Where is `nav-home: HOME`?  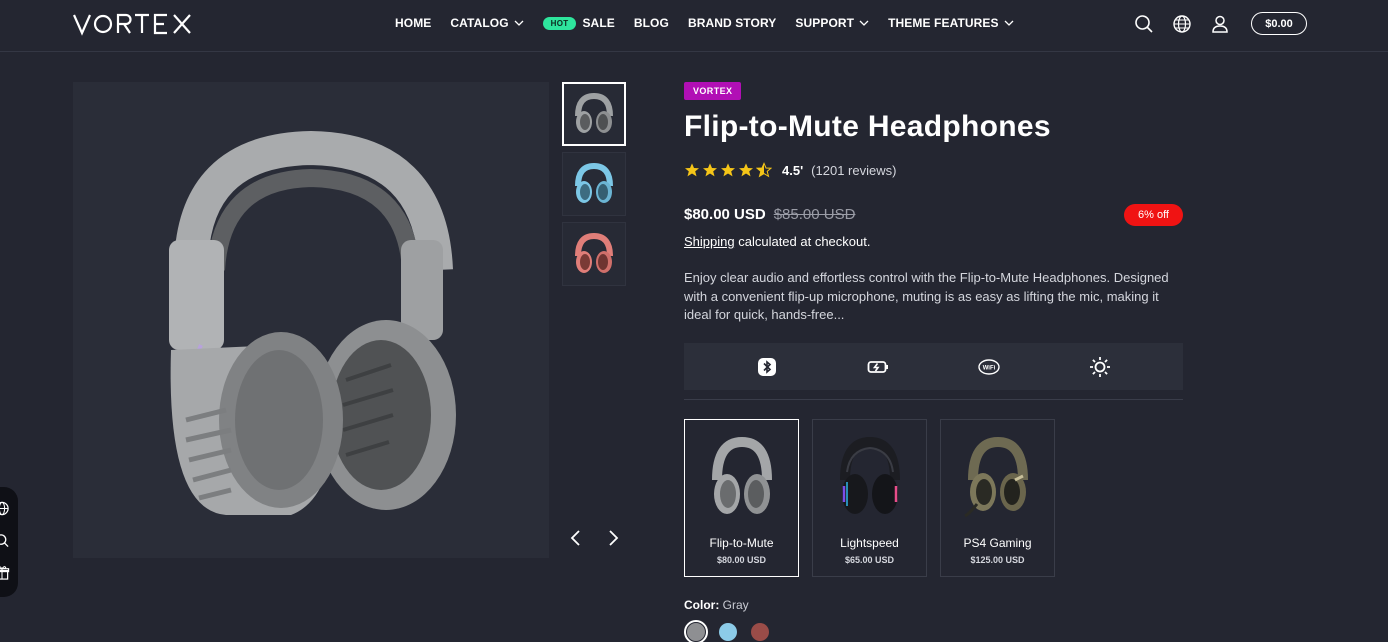
nav-home: HOME is located at coordinates (413, 23).